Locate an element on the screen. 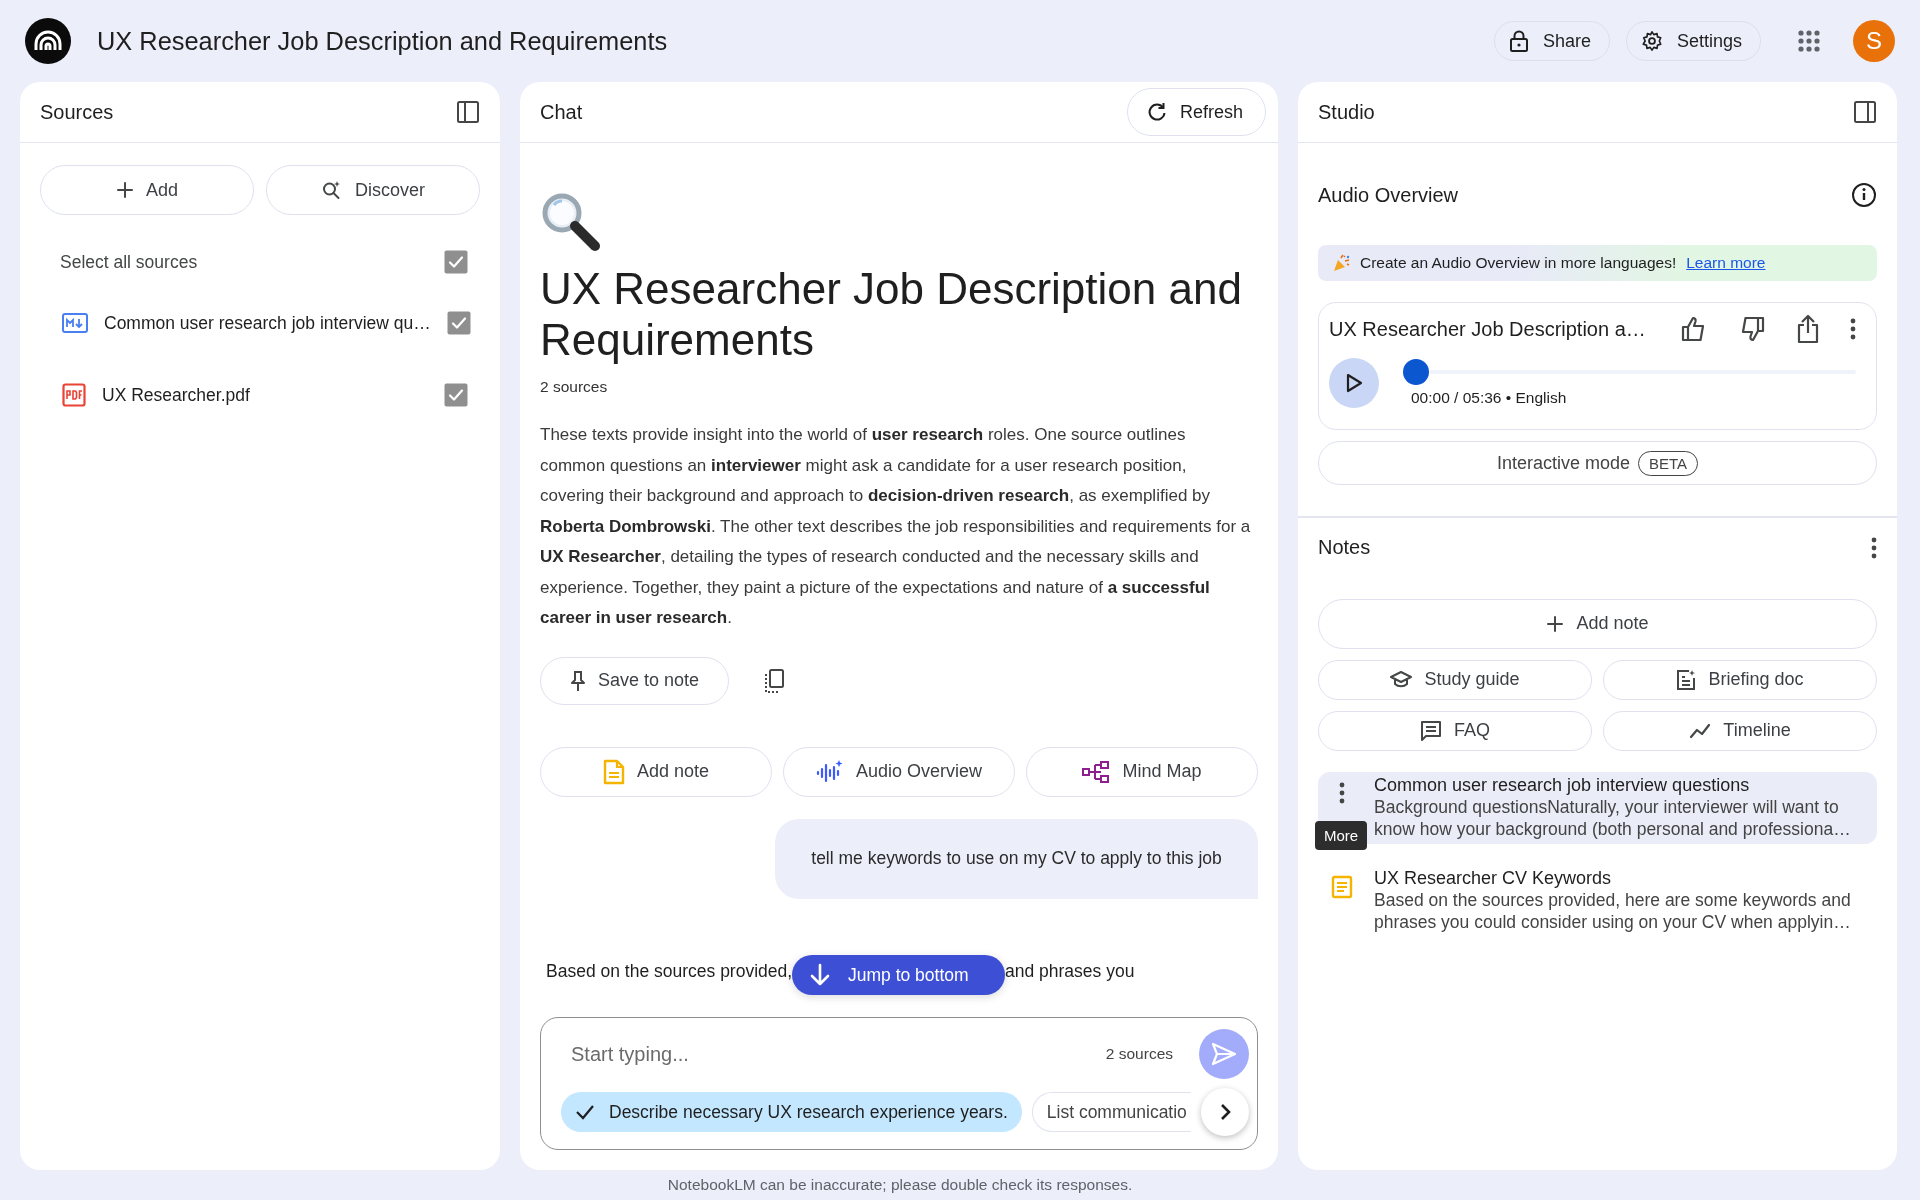 This screenshot has width=1920, height=1200. save-to-note-button: Save to note is located at coordinates (634, 680).